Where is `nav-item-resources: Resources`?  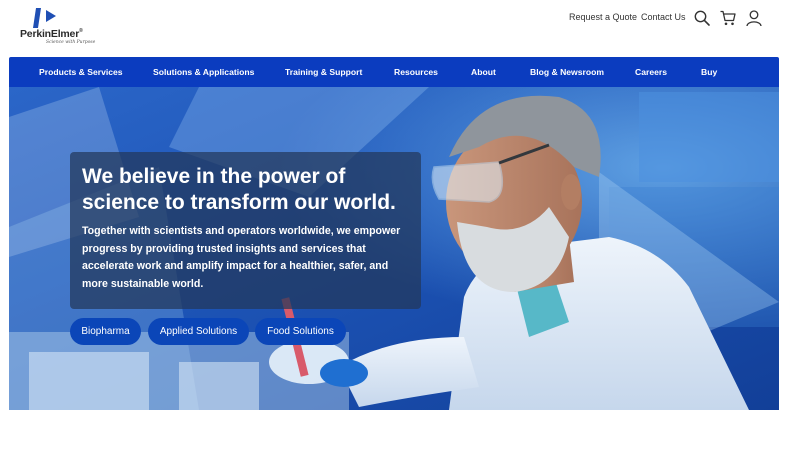
nav-item-resources: Resources is located at coordinates (416, 72).